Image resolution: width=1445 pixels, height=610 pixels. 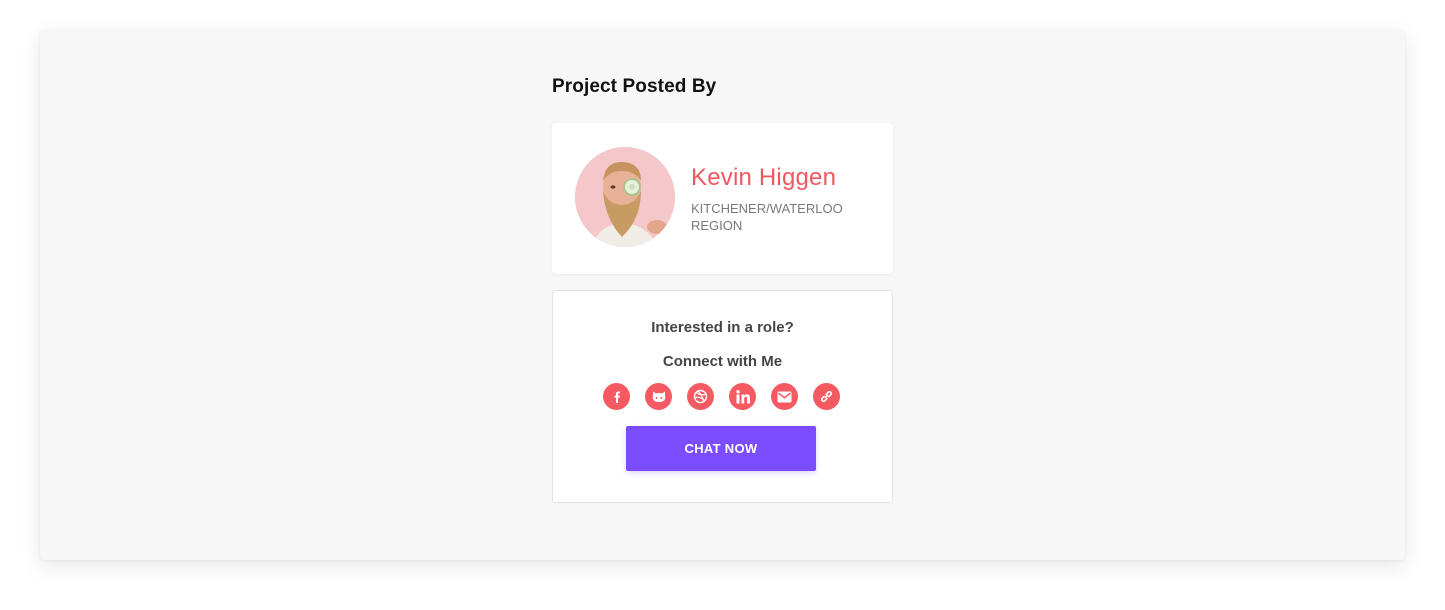 I want to click on poster-location: KITCHENER/WATERLOO REGION, so click(x=767, y=217).